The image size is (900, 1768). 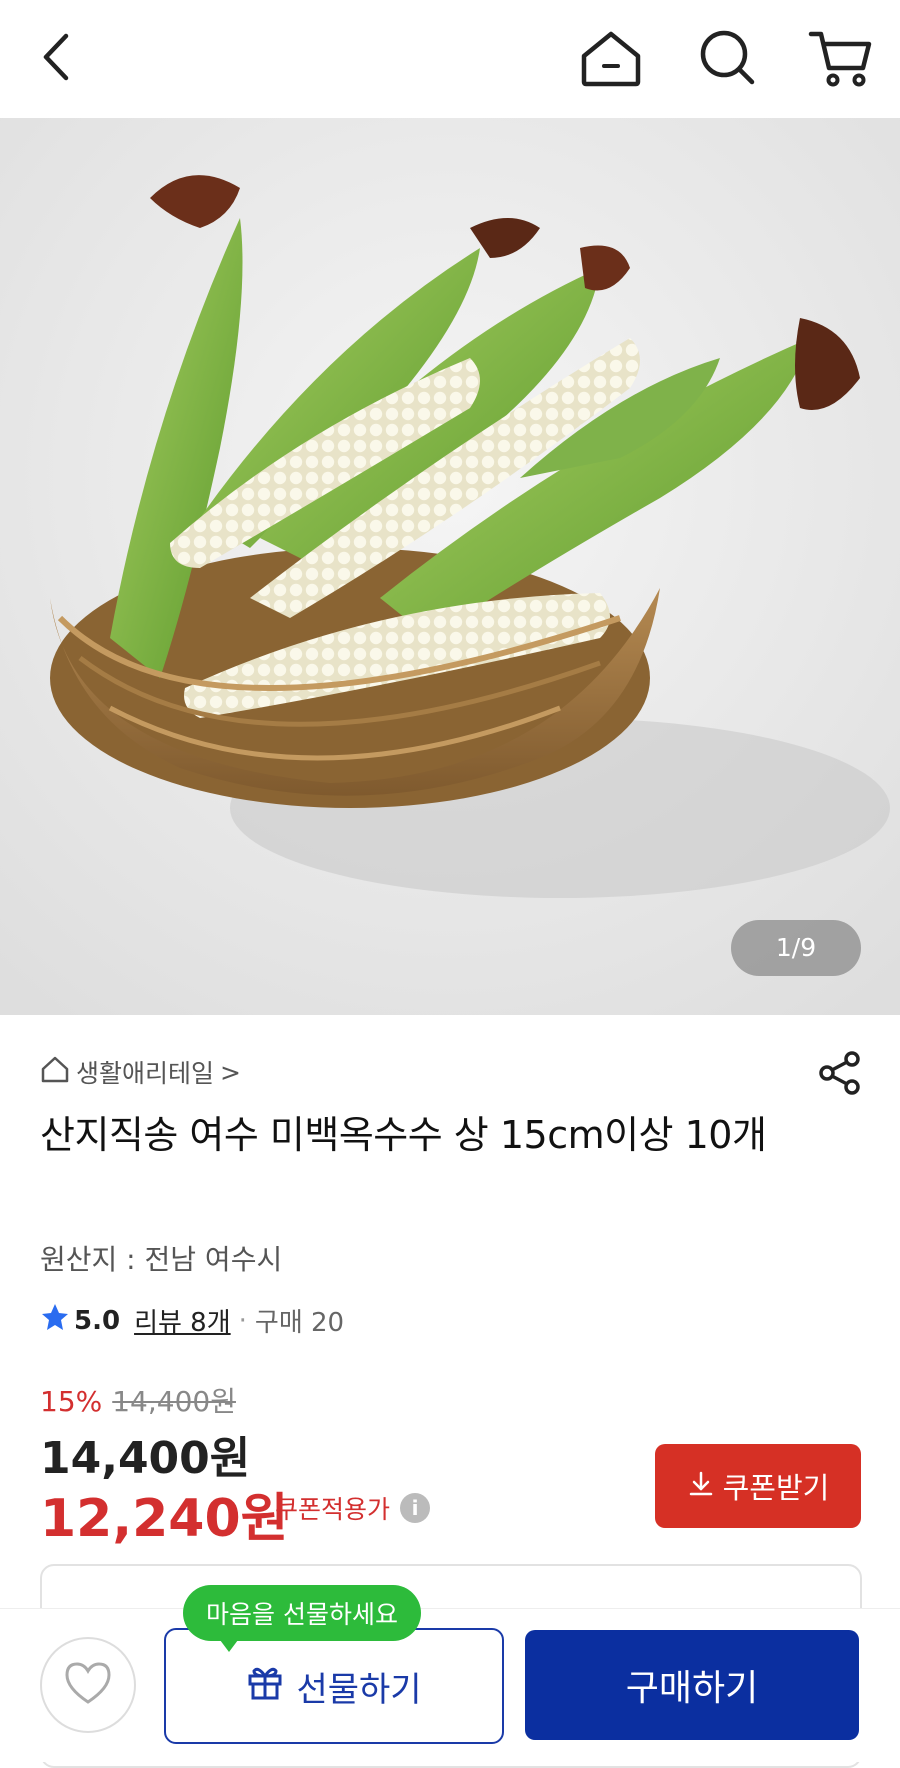 I want to click on breadcrumb: 생활애리테일 >, so click(x=140, y=1072).